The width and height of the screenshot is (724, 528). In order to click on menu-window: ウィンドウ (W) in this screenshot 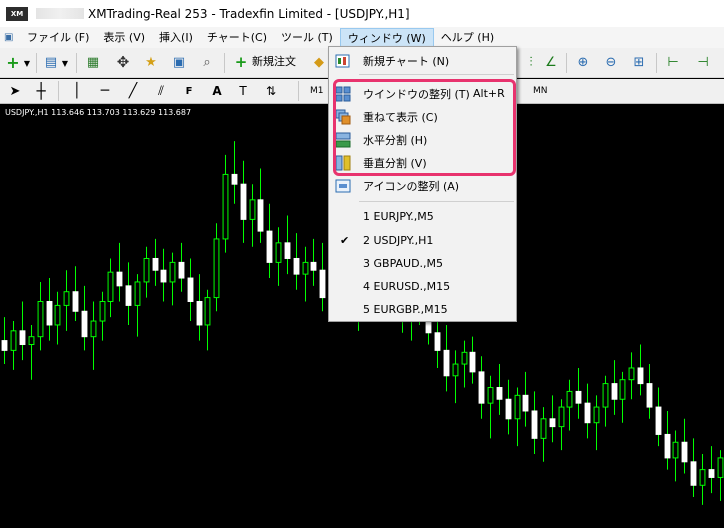, I will do `click(386, 37)`.